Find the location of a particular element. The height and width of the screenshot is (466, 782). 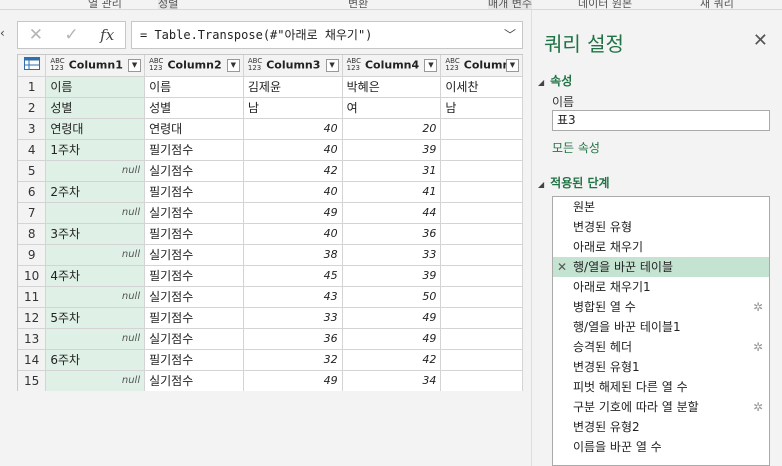

applied-step-item: 승격된 헤더 ✲ is located at coordinates (661, 347).